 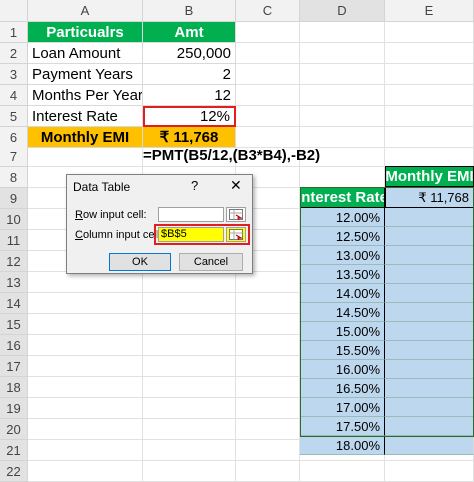 I want to click on row-header: 11, so click(x=14, y=240).